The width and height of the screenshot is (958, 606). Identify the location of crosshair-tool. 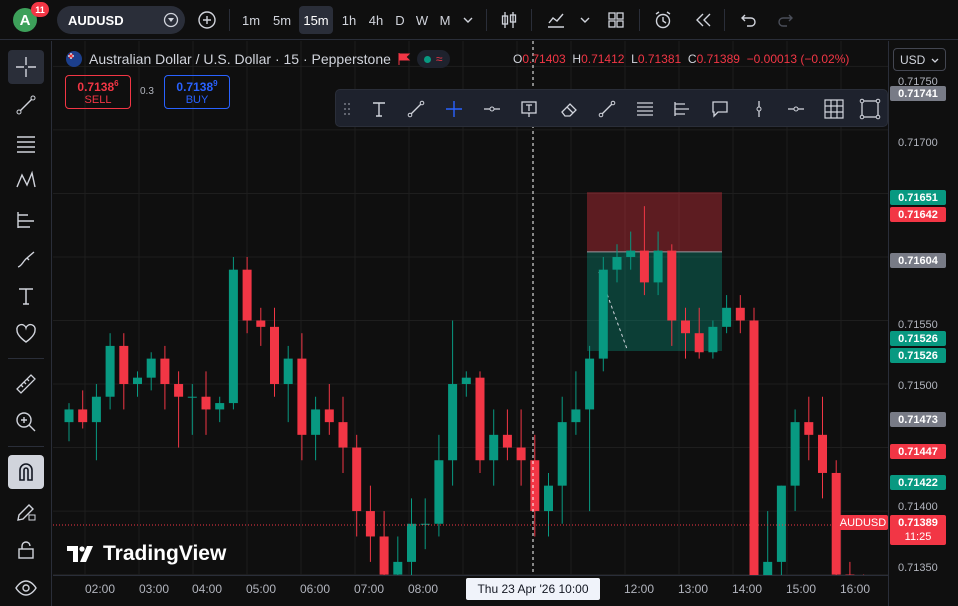
(26, 67).